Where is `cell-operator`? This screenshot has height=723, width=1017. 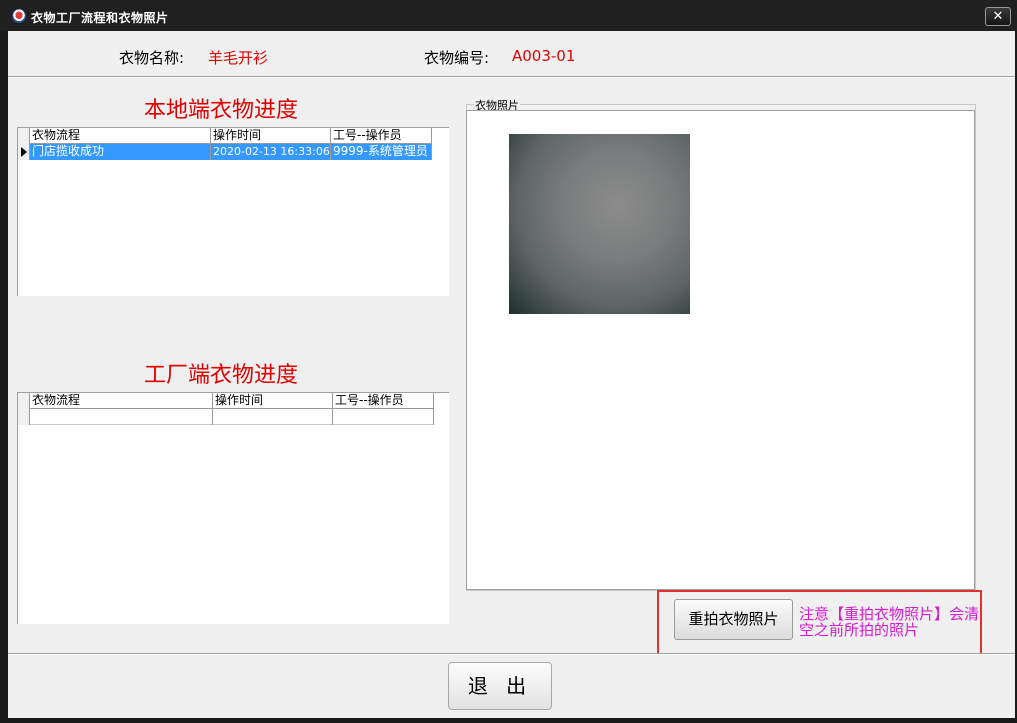
cell-operator is located at coordinates (383, 417).